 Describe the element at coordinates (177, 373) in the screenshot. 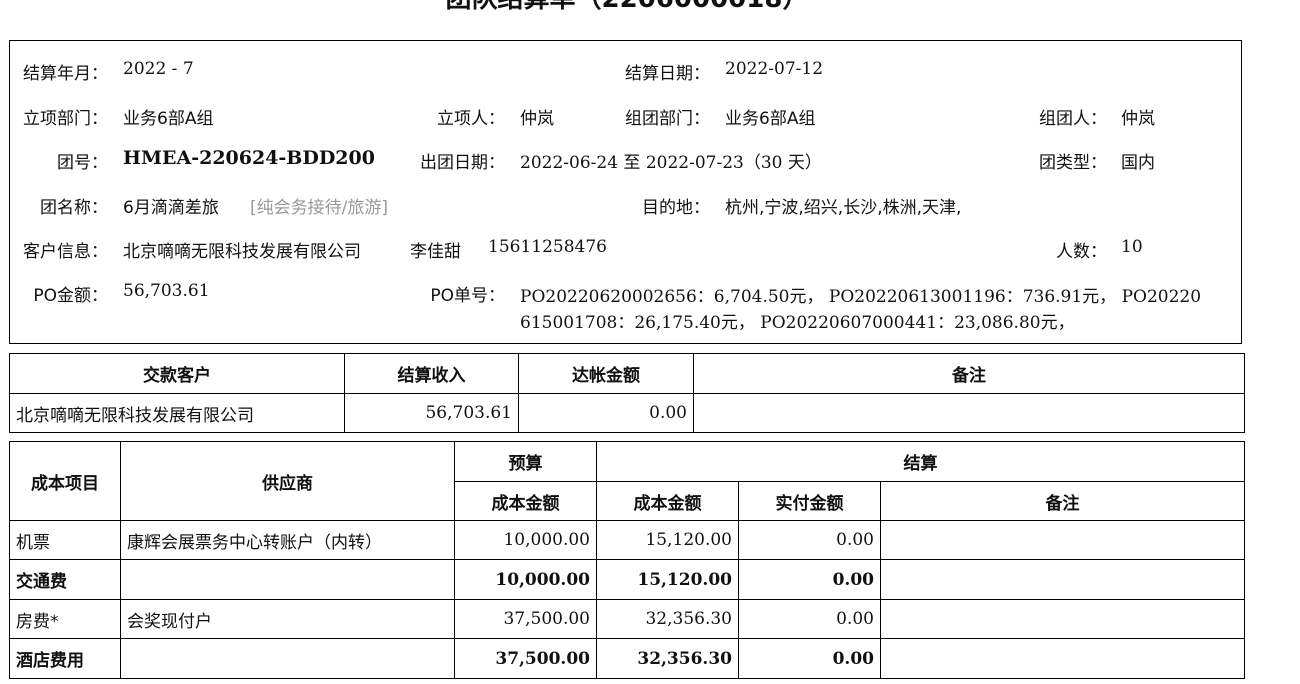

I see `header-customer: 交款客户` at that location.